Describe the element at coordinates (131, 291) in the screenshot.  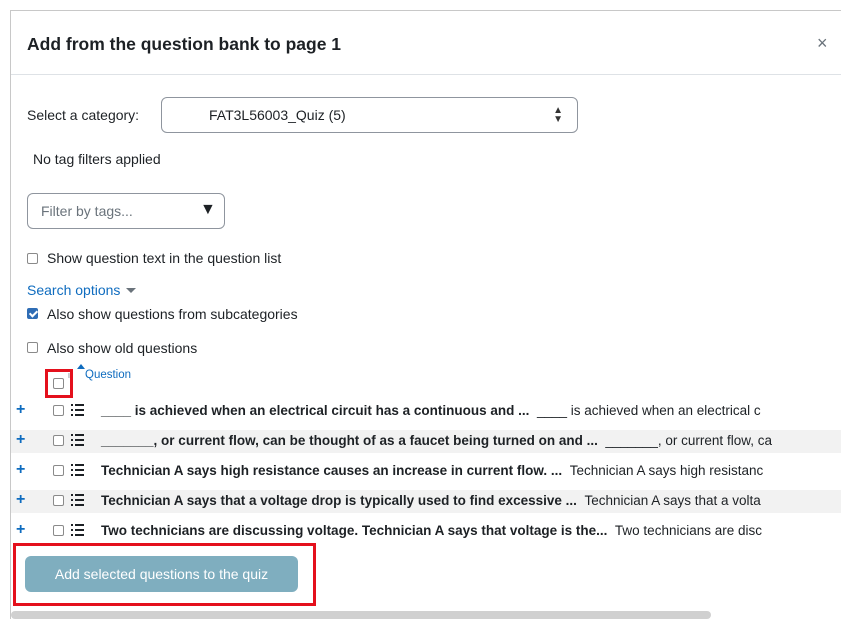
I see `caret-down-icon` at that location.